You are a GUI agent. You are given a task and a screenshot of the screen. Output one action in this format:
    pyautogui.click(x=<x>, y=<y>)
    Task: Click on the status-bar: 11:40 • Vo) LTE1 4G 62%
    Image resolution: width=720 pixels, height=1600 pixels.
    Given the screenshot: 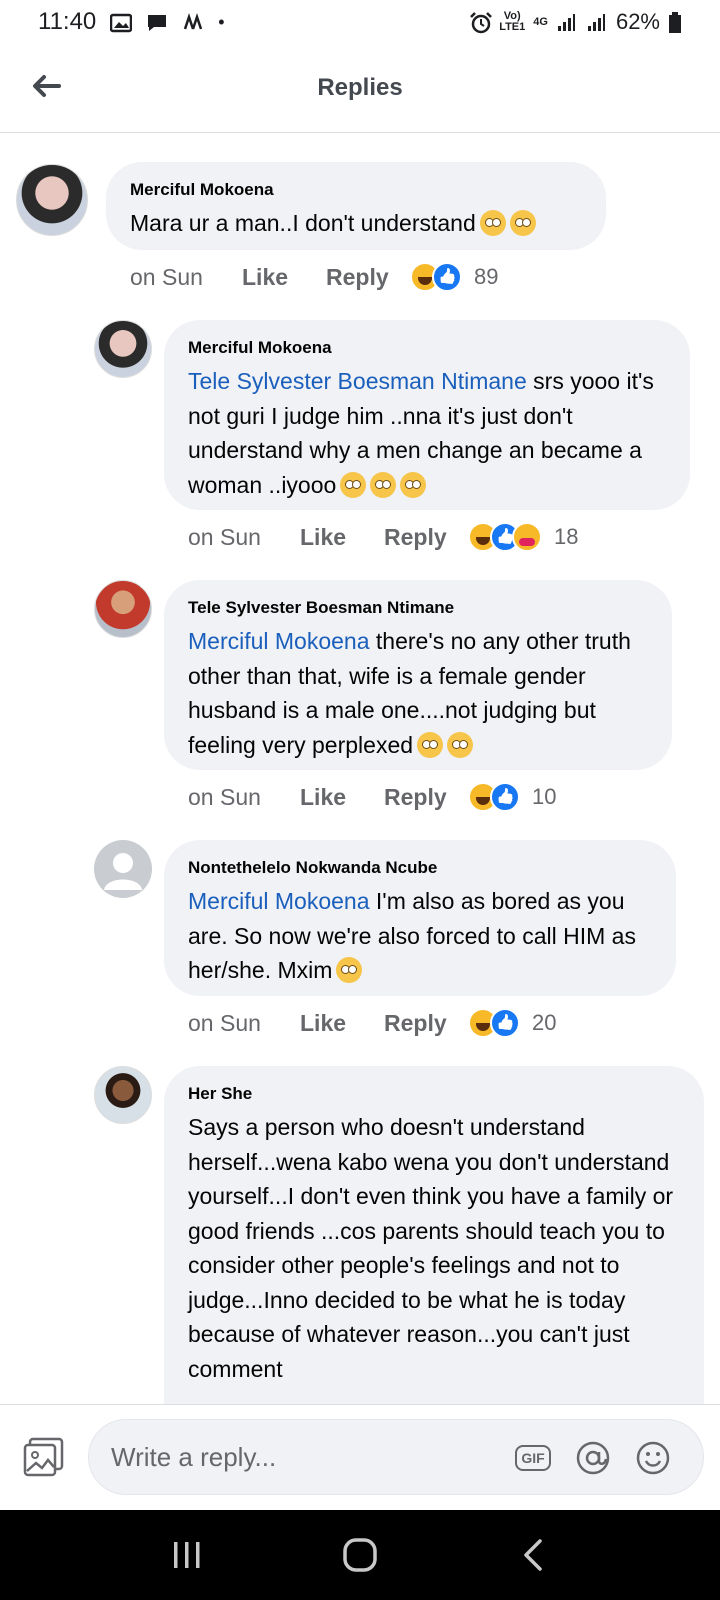 What is the action you would take?
    pyautogui.click(x=360, y=22)
    